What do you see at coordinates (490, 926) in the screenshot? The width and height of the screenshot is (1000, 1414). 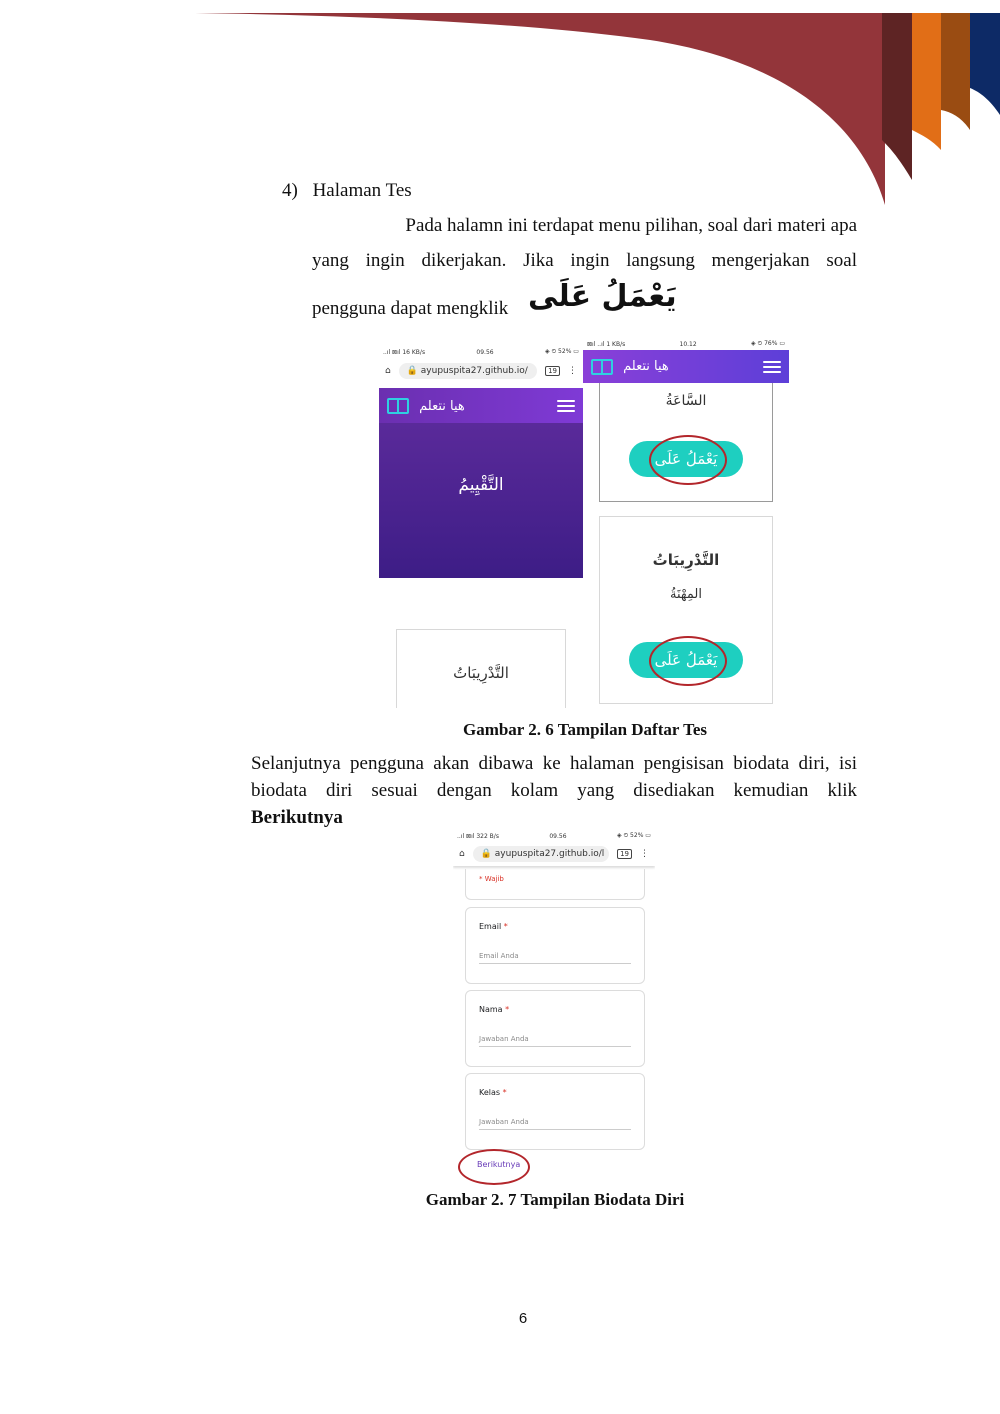 I see `email-label-text: Email` at bounding box center [490, 926].